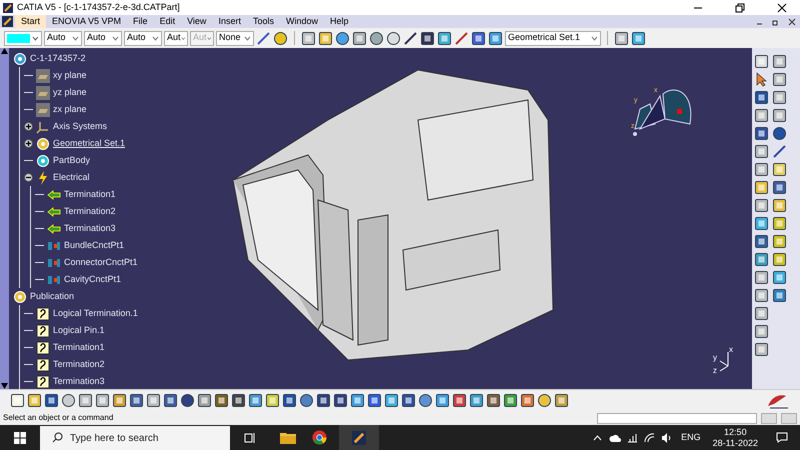  Describe the element at coordinates (71, 177) in the screenshot. I see `tree-item: Electrical` at that location.